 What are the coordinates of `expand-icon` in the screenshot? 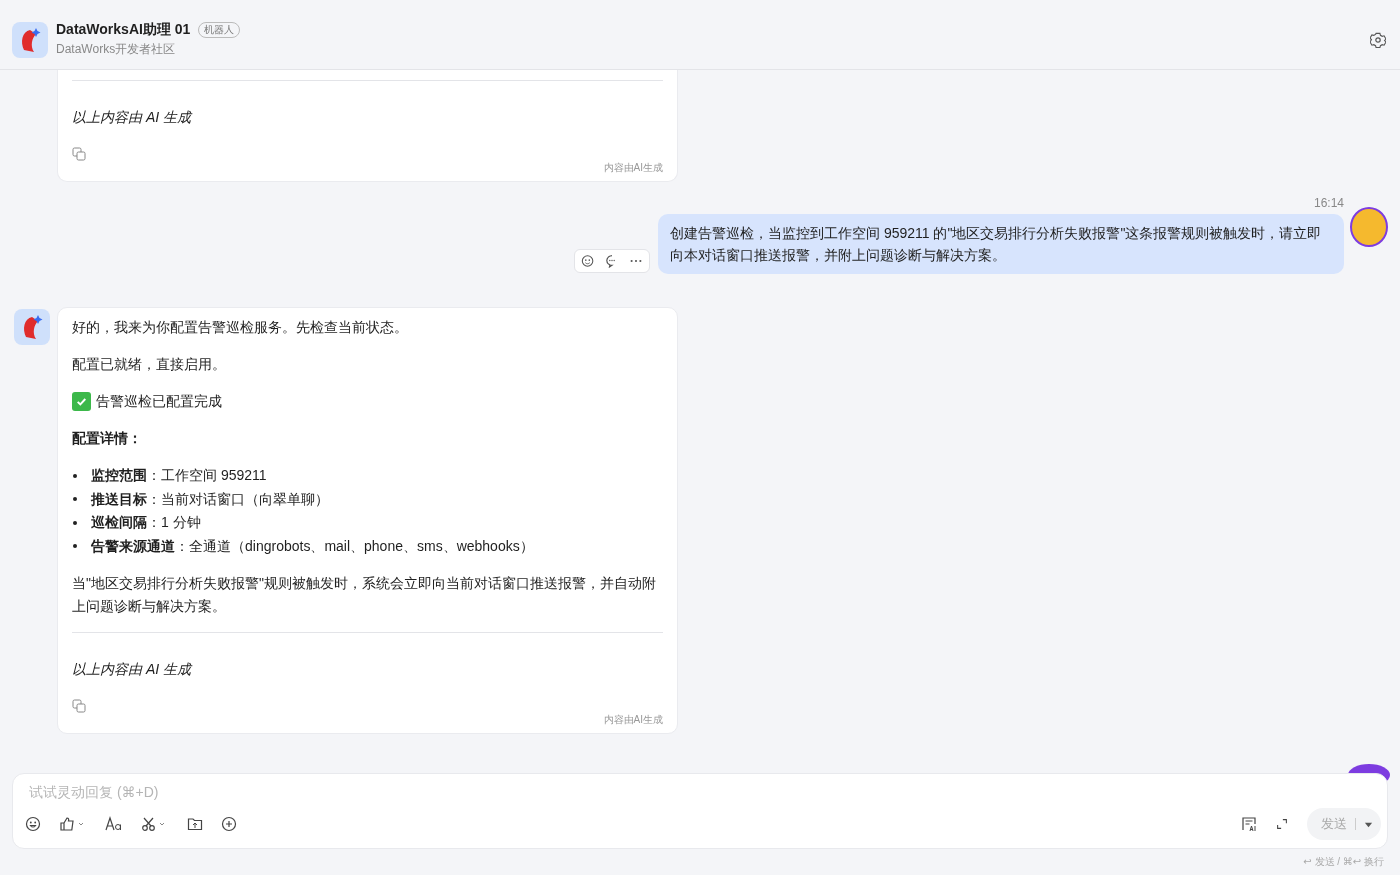 It's located at (1282, 824).